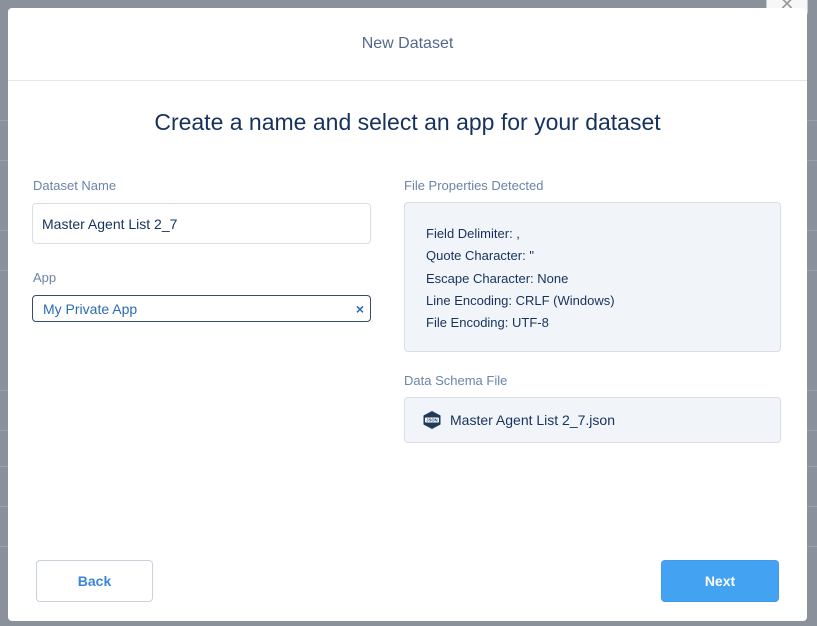 The image size is (817, 626). Describe the element at coordinates (532, 420) in the screenshot. I see `schema-file-name: Master Agent List 2_7.json` at that location.